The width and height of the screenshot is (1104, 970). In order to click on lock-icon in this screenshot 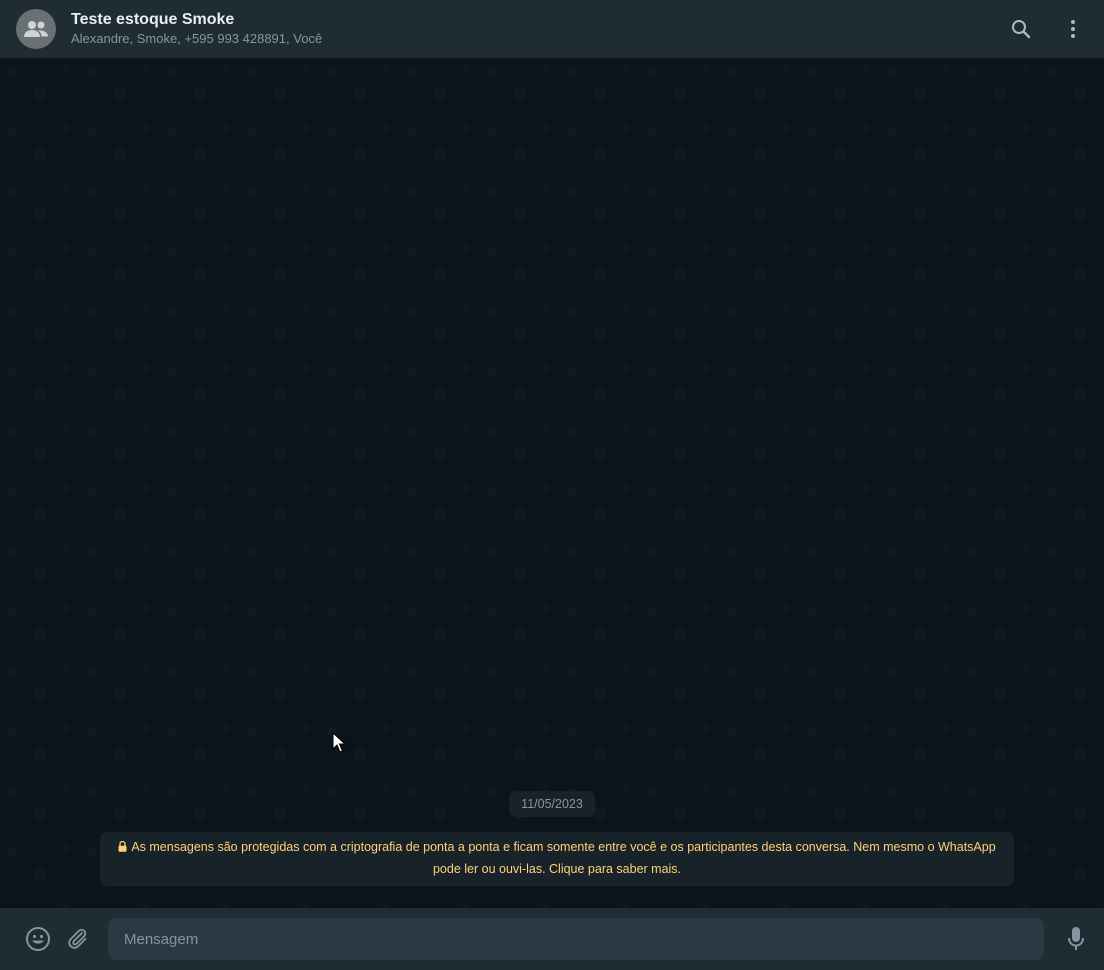, I will do `click(122, 848)`.